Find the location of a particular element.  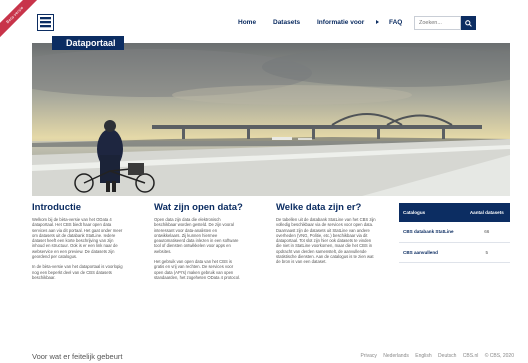

table-row: CBS databank StatLine 66 is located at coordinates (454, 232).